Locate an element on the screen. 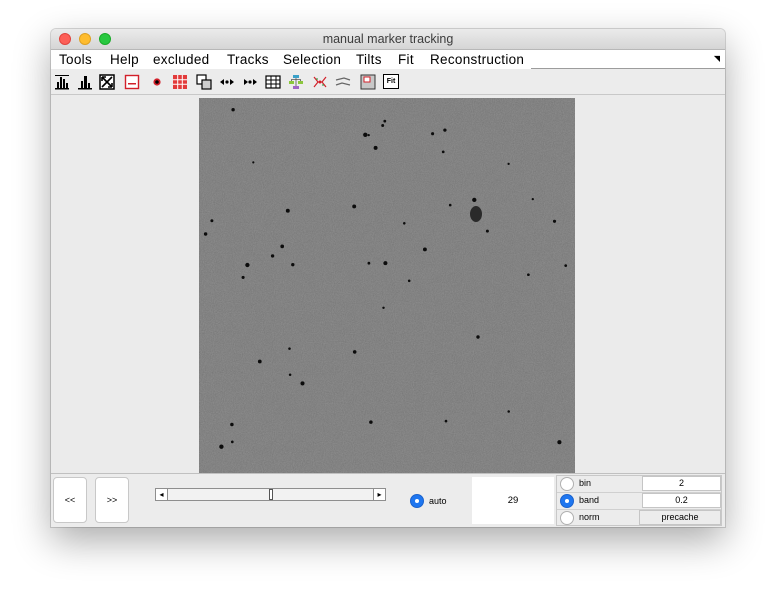  table-icon is located at coordinates (273, 82).